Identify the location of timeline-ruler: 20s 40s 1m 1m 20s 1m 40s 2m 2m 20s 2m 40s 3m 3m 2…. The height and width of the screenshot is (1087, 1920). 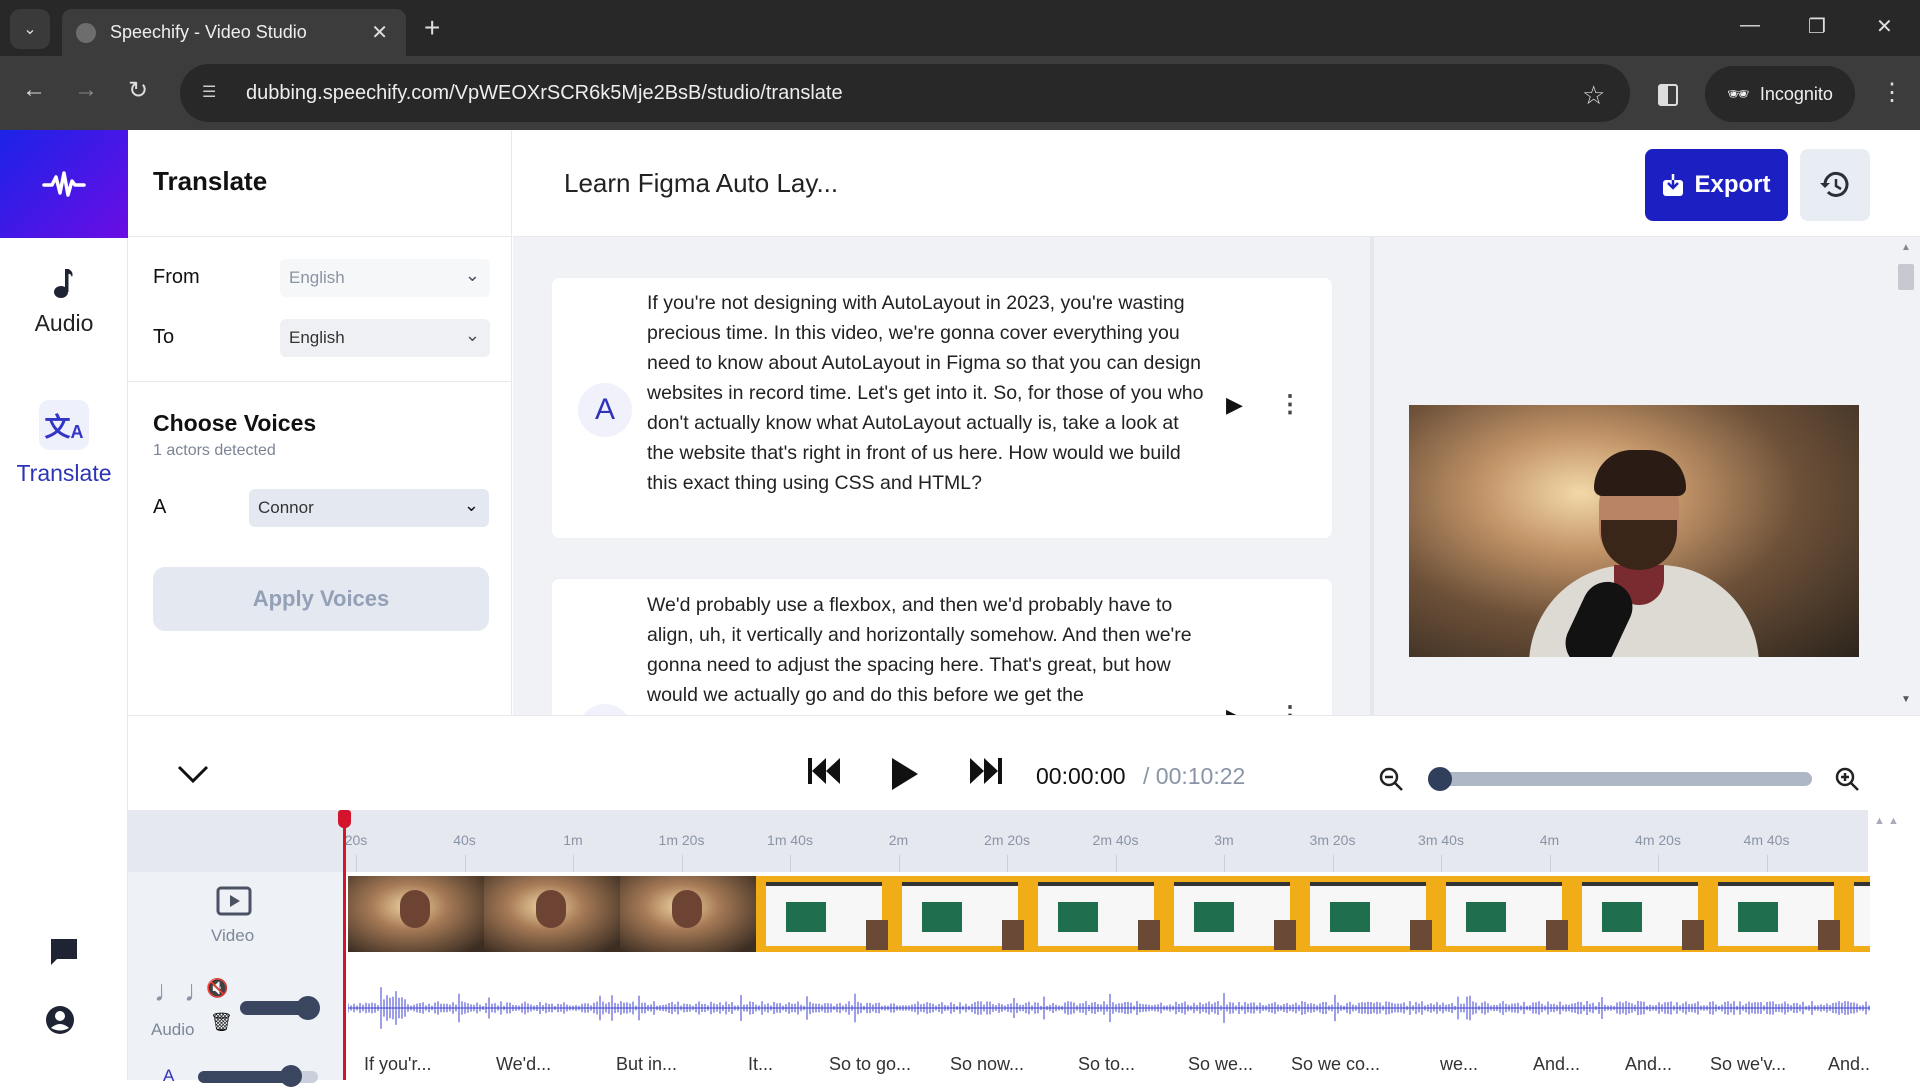
(998, 841).